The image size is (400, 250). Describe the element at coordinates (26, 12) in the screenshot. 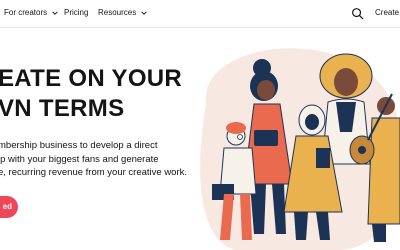

I see `nav-for-creators-label: For creators` at that location.